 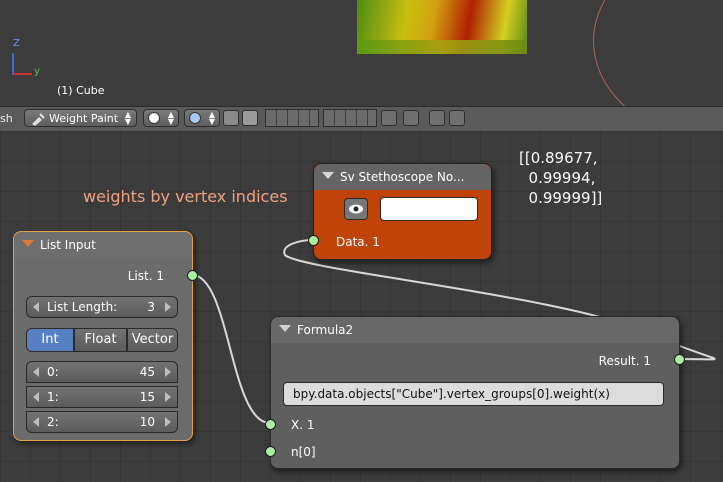 I want to click on camera-render-icon, so click(x=437, y=118).